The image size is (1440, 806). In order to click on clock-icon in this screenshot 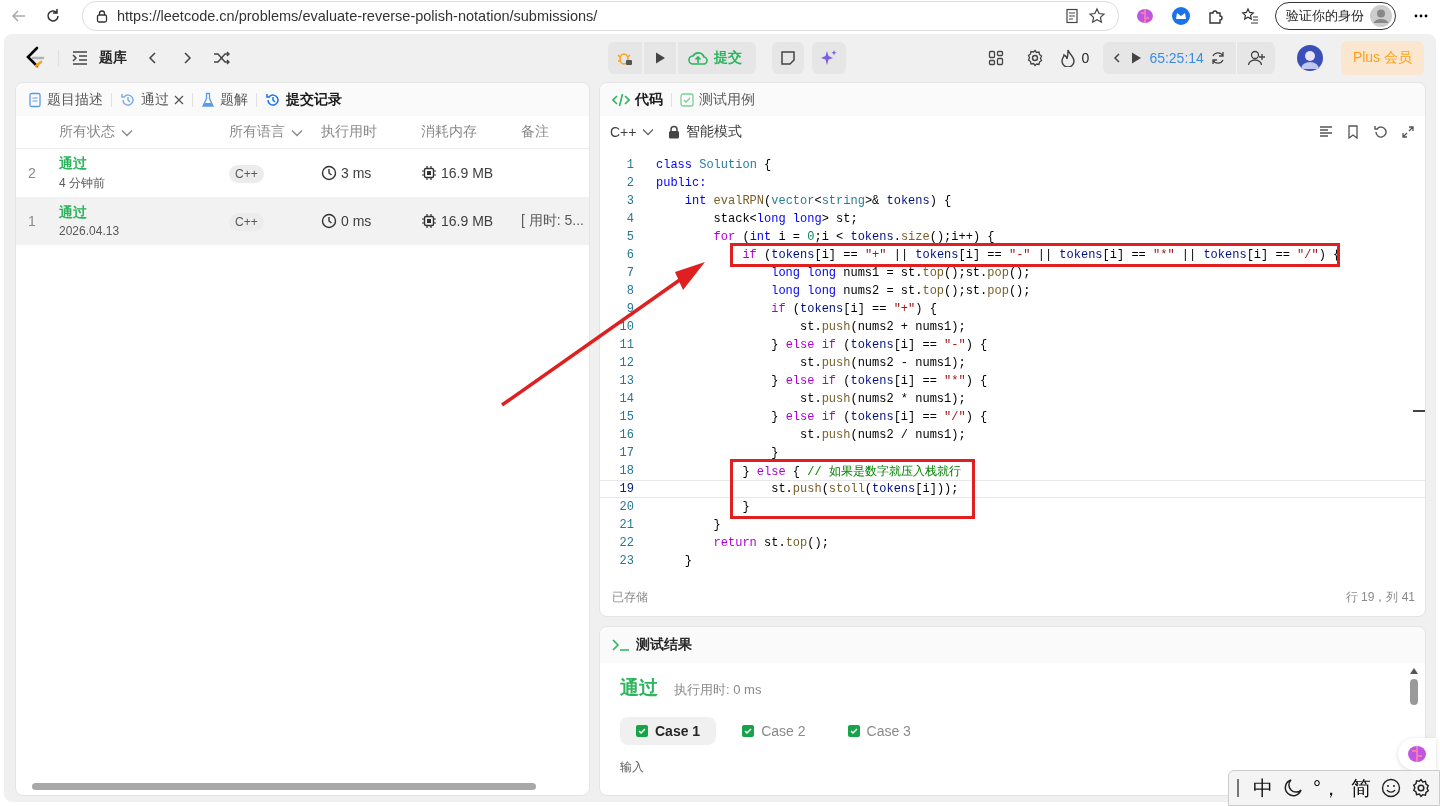, I will do `click(329, 221)`.